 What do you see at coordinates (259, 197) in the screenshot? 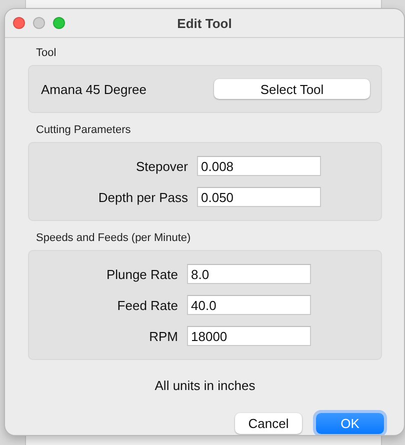
I see `input-field: 0.050` at bounding box center [259, 197].